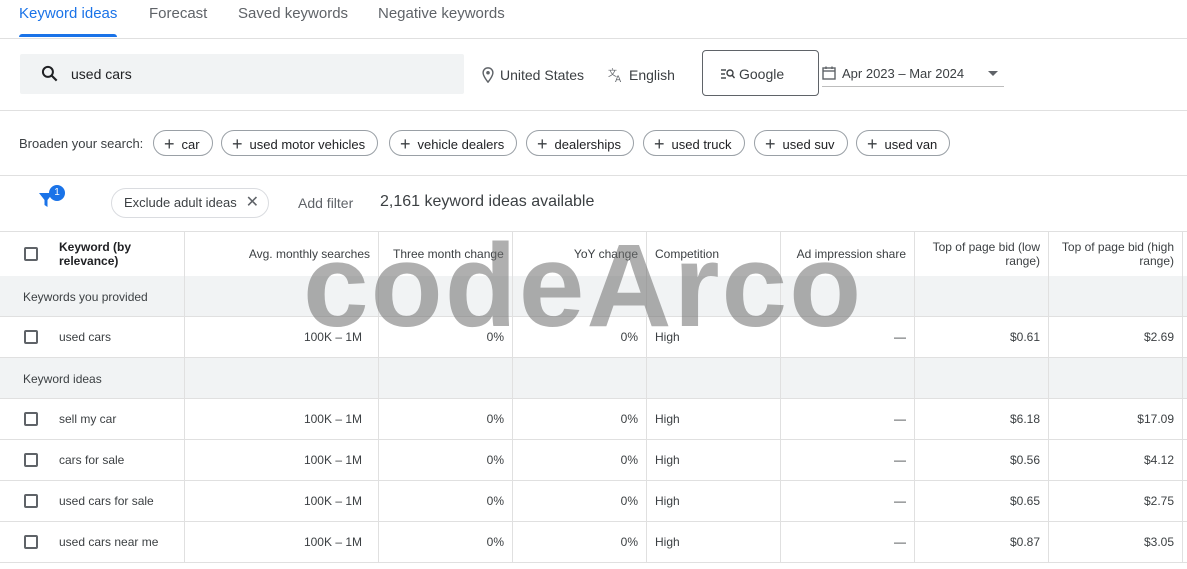 The image size is (1187, 569). What do you see at coordinates (652, 75) in the screenshot?
I see `language-label: English` at bounding box center [652, 75].